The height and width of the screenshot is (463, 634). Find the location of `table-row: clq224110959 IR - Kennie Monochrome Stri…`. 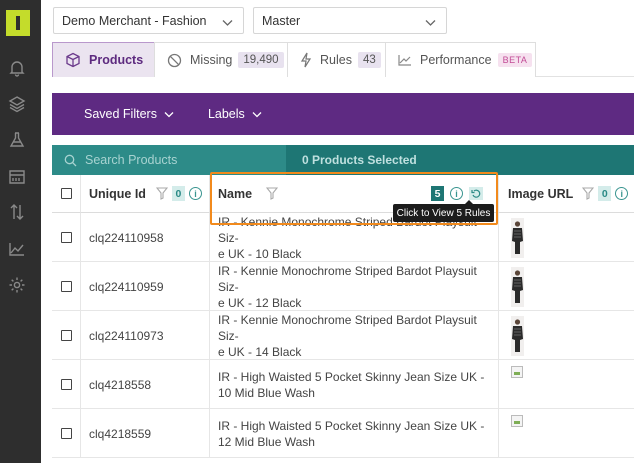

table-row: clq224110959 IR - Kennie Monochrome Stri… is located at coordinates (343, 286).